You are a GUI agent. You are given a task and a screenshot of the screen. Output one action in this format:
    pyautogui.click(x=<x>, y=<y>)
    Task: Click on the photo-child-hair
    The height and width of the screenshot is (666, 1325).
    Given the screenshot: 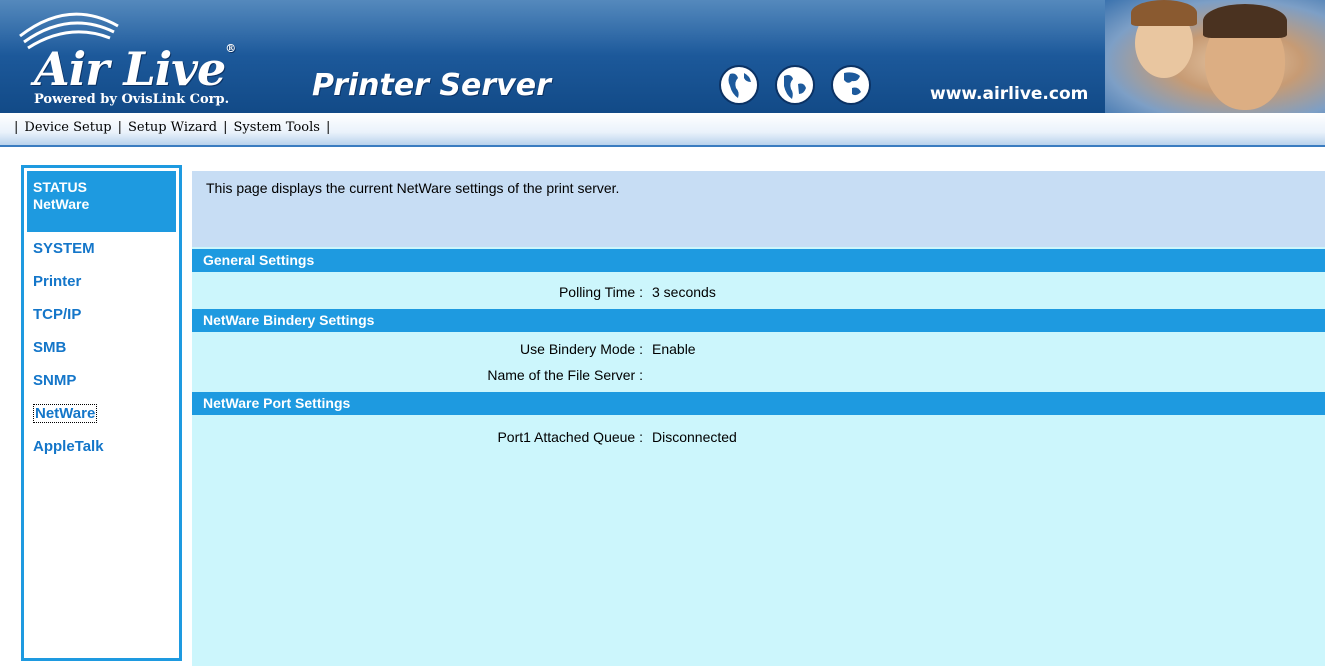 What is the action you would take?
    pyautogui.click(x=1164, y=13)
    